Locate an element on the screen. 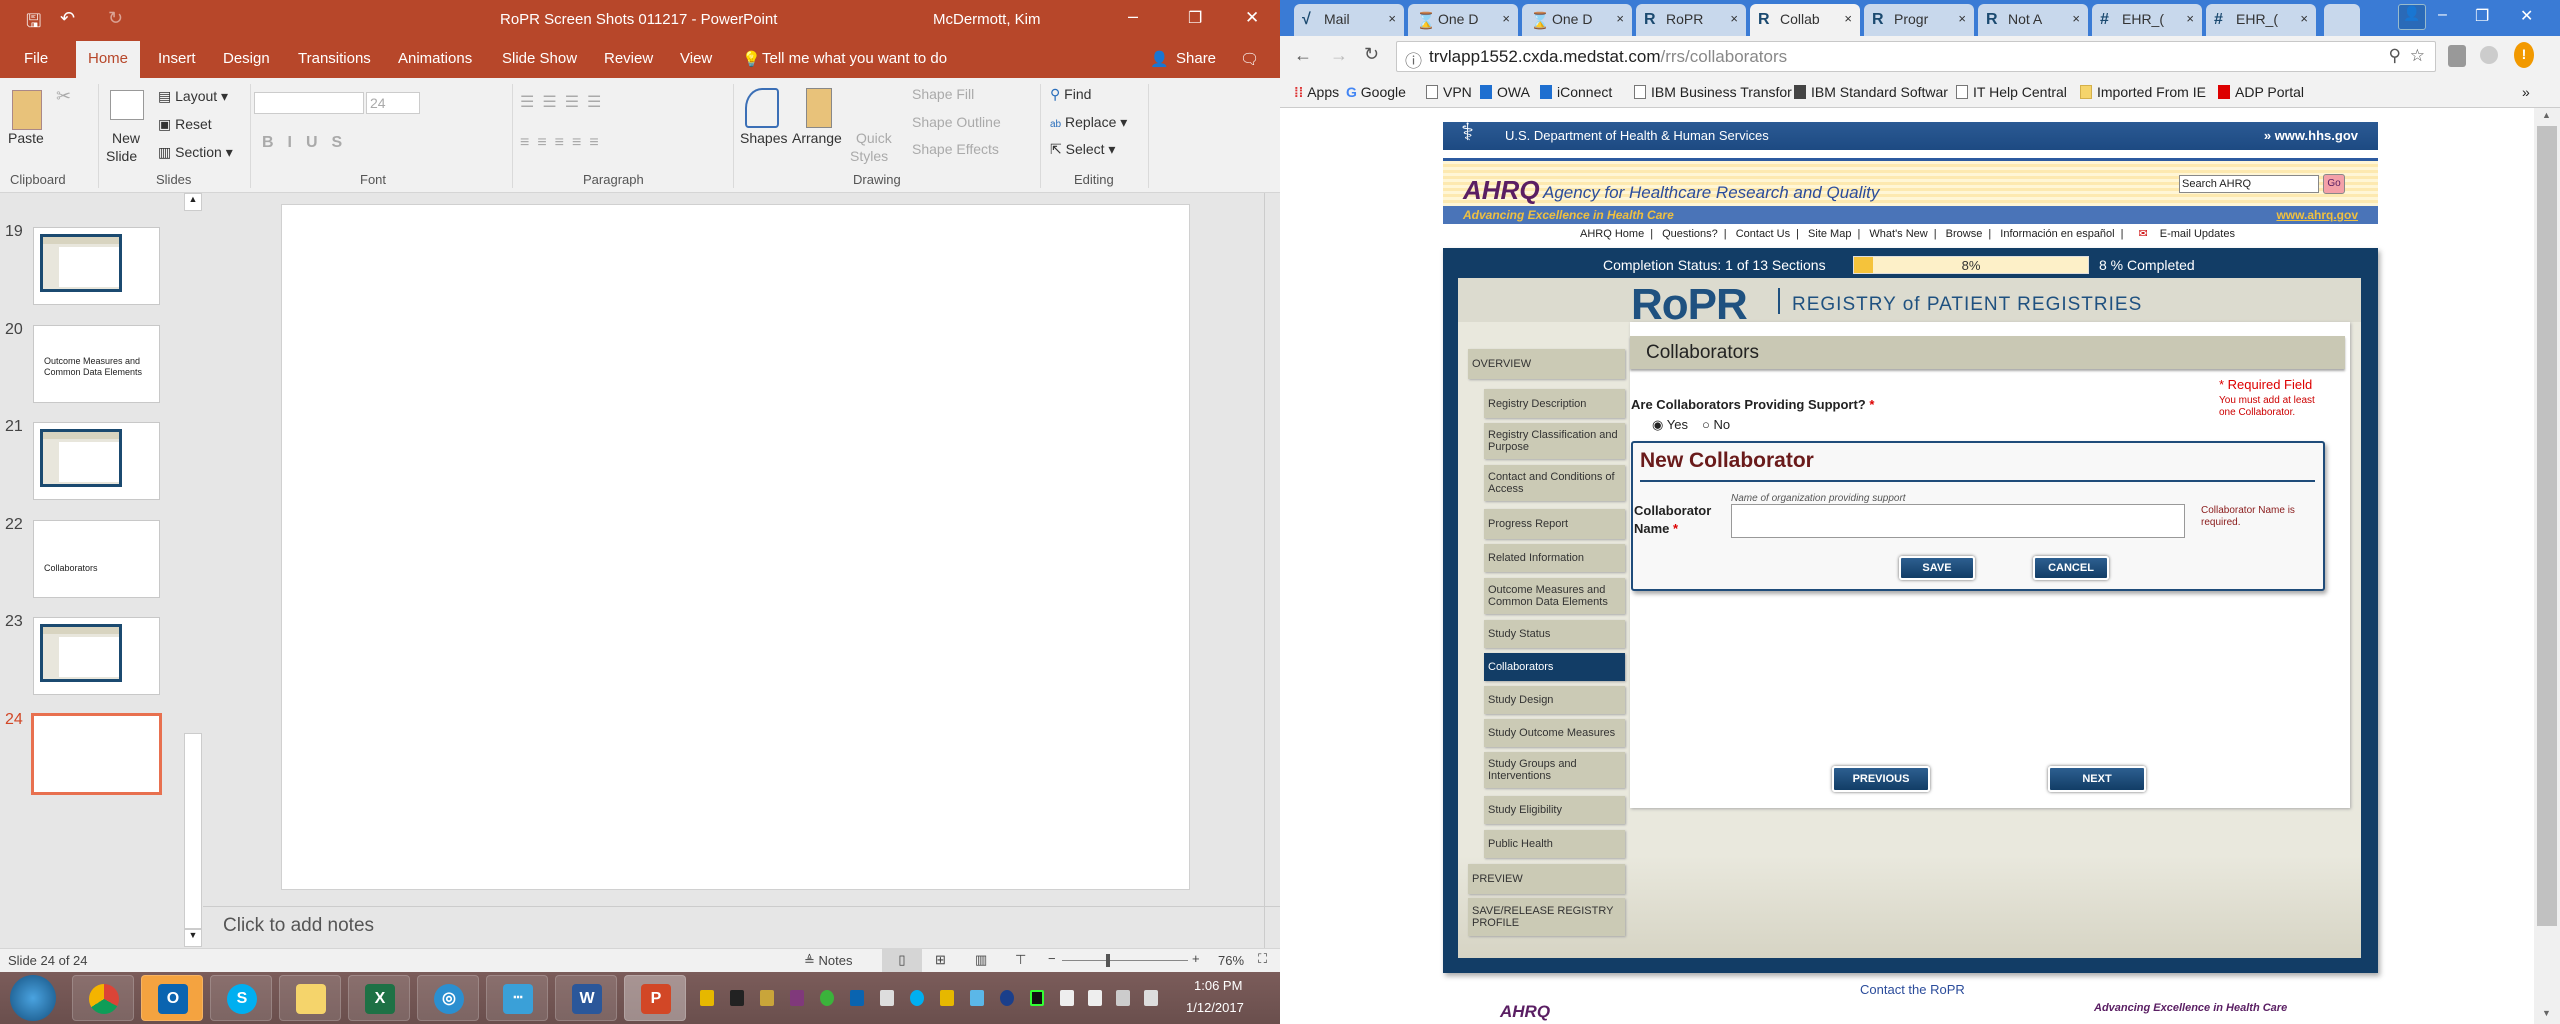 The height and width of the screenshot is (1024, 2560). outlook-tray-icon is located at coordinates (857, 998).